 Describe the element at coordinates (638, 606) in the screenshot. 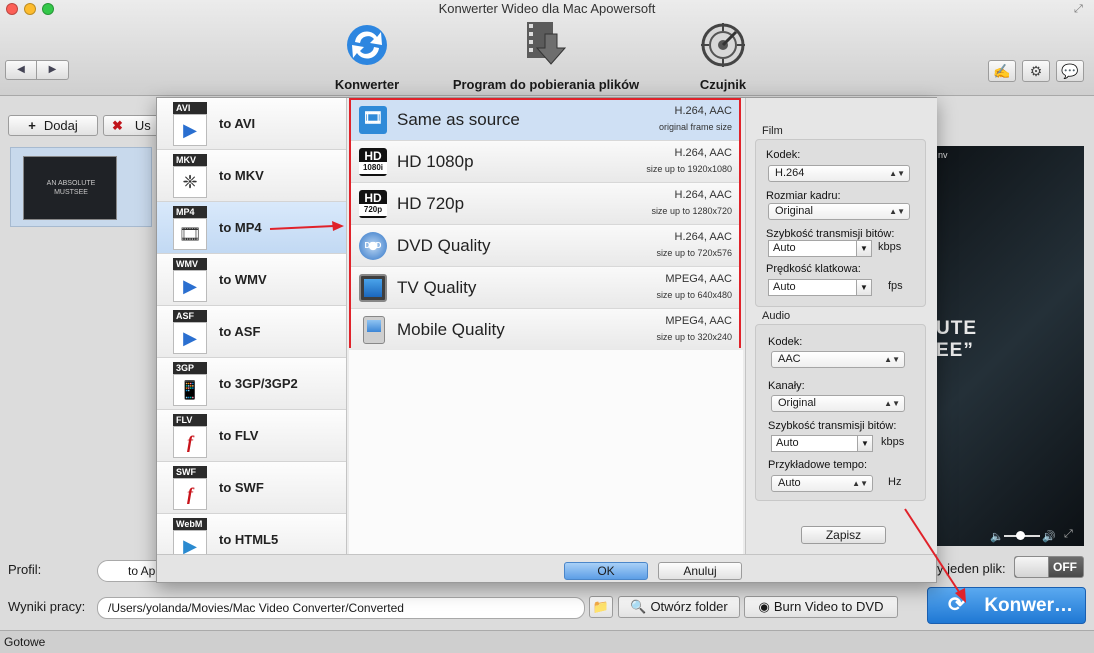

I see `search-icon: 🔍` at that location.